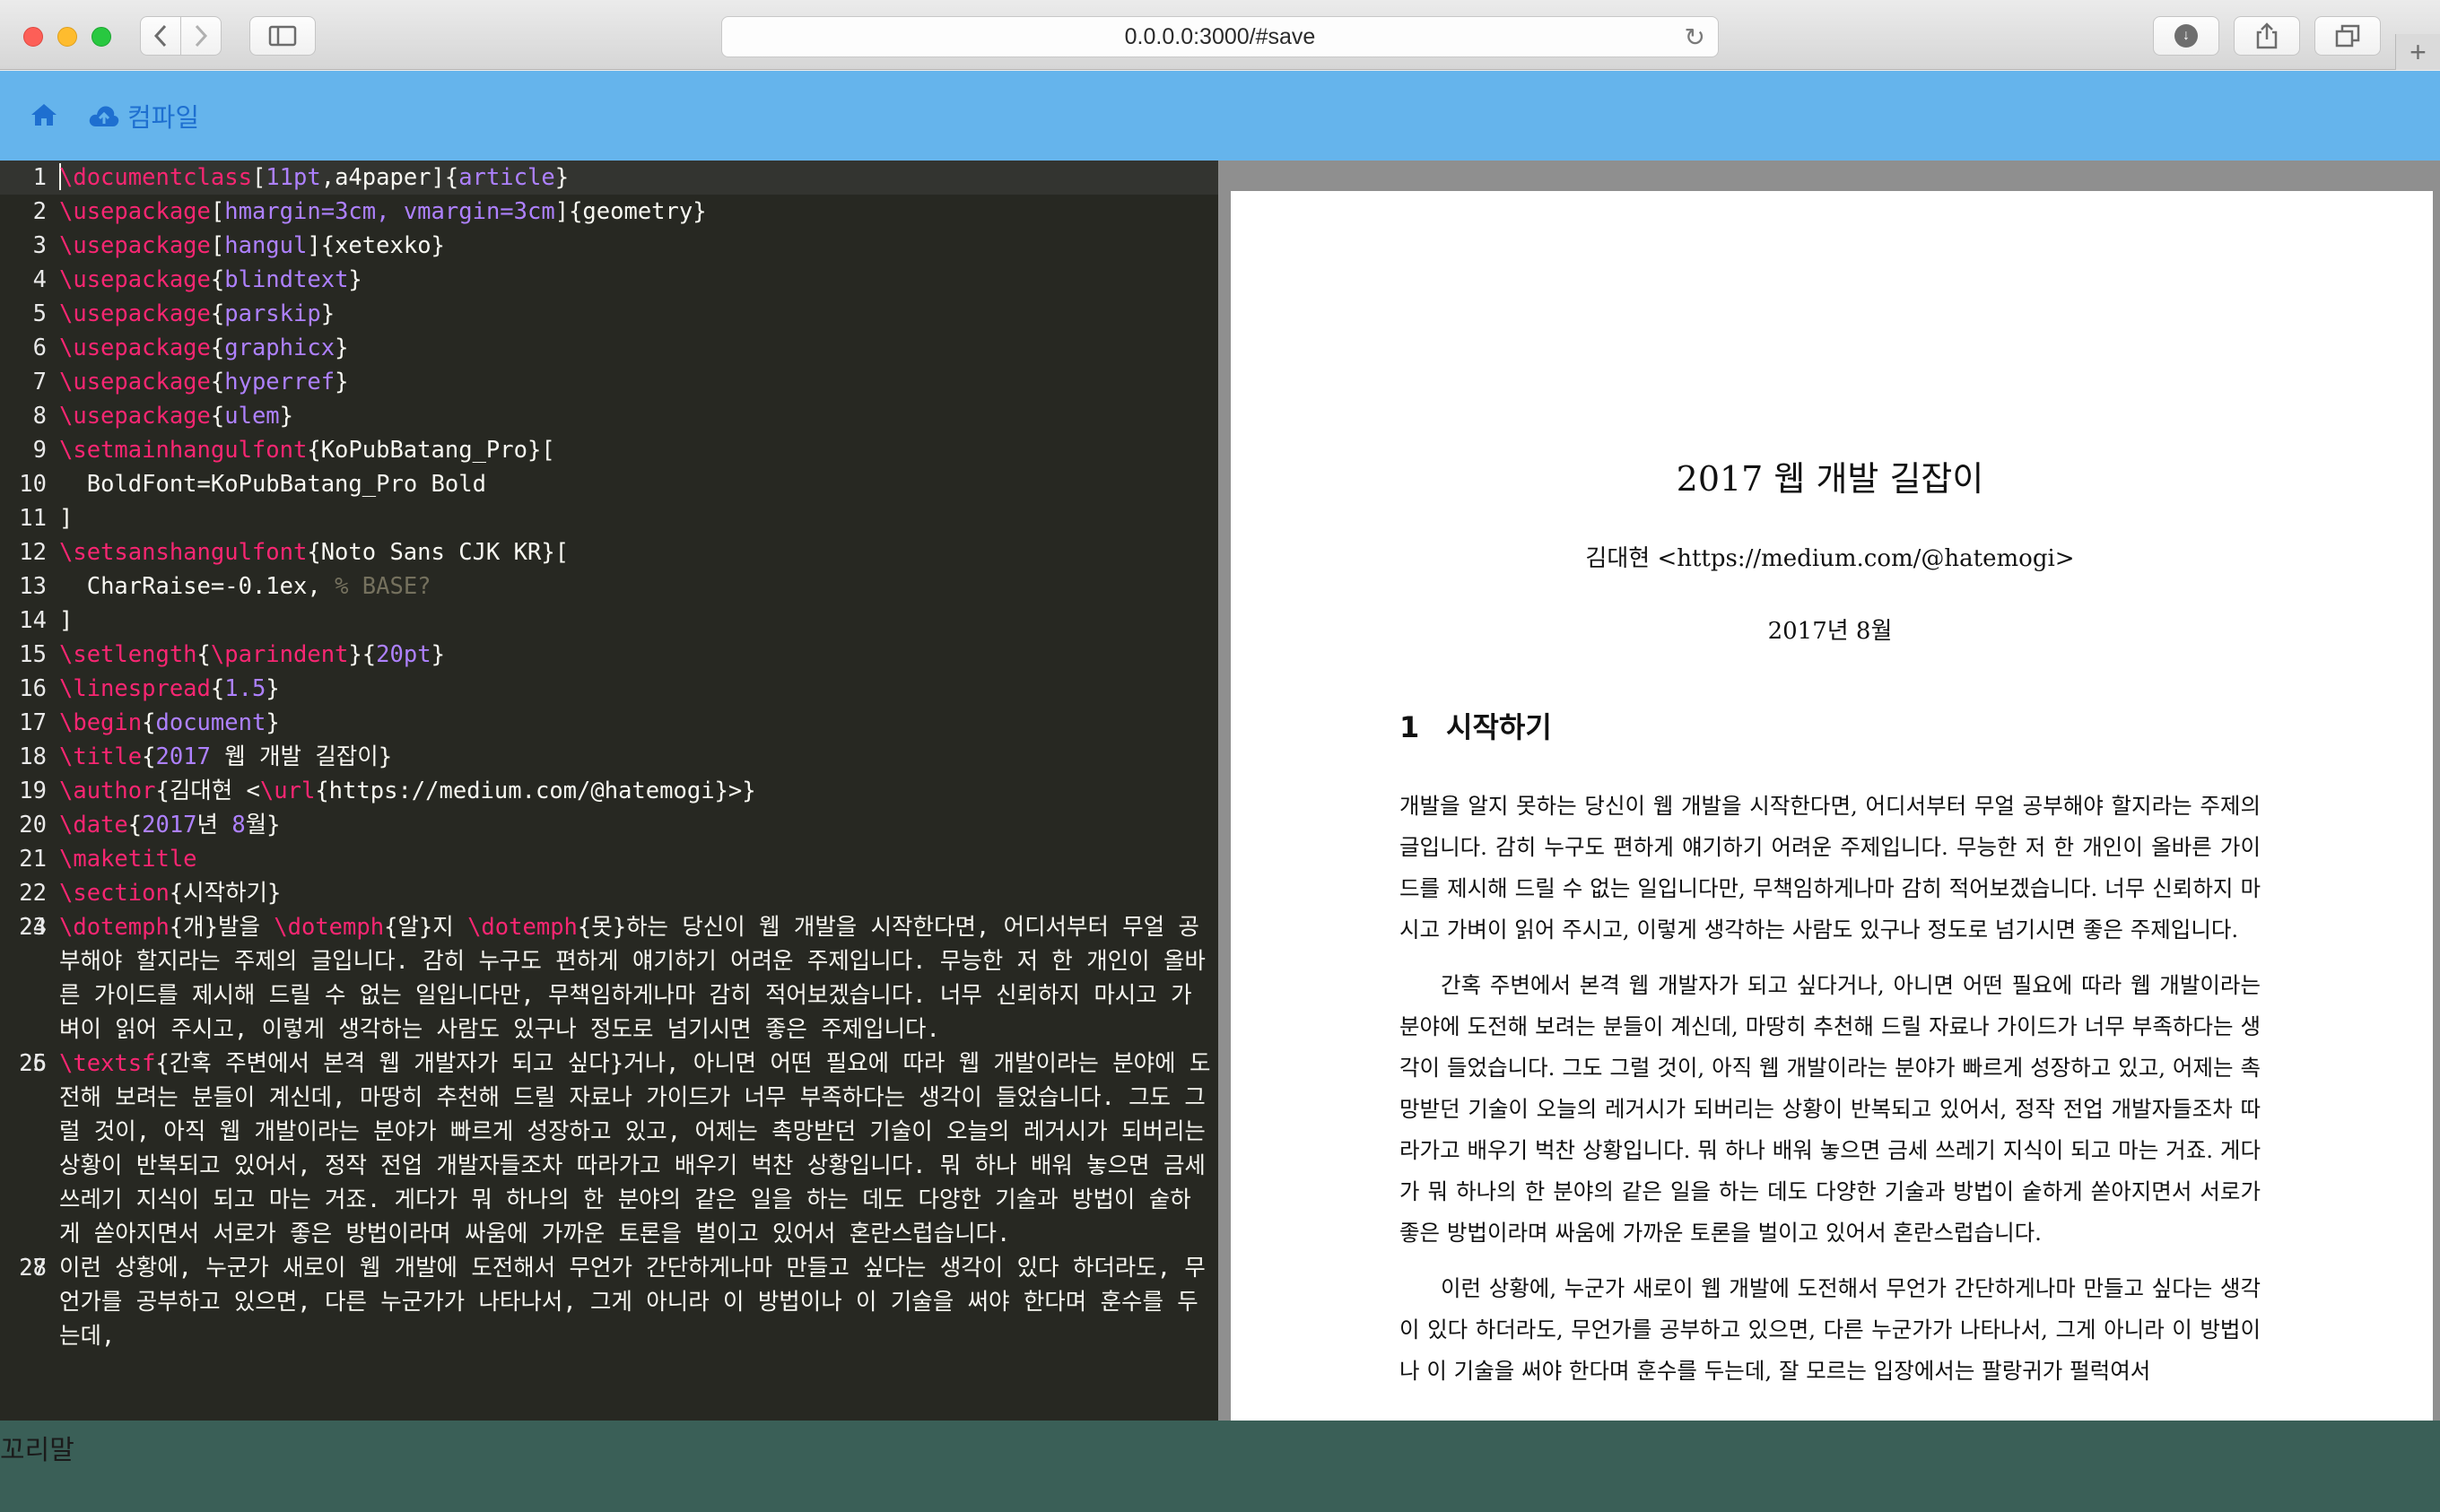  I want to click on code-line: 20 \date{2017년 8월}, so click(609, 825).